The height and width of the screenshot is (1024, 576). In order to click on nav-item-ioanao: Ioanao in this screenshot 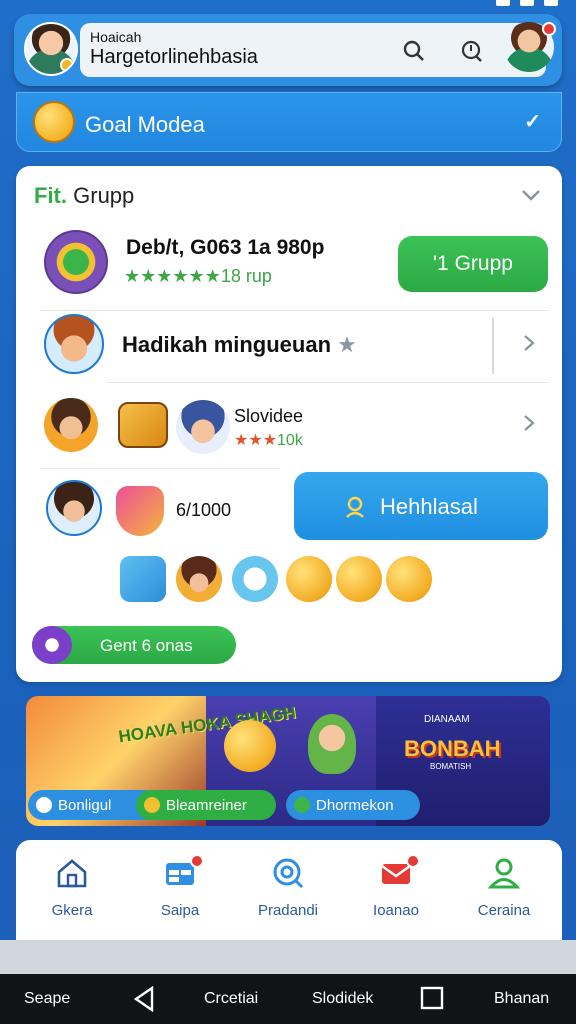, I will do `click(396, 886)`.